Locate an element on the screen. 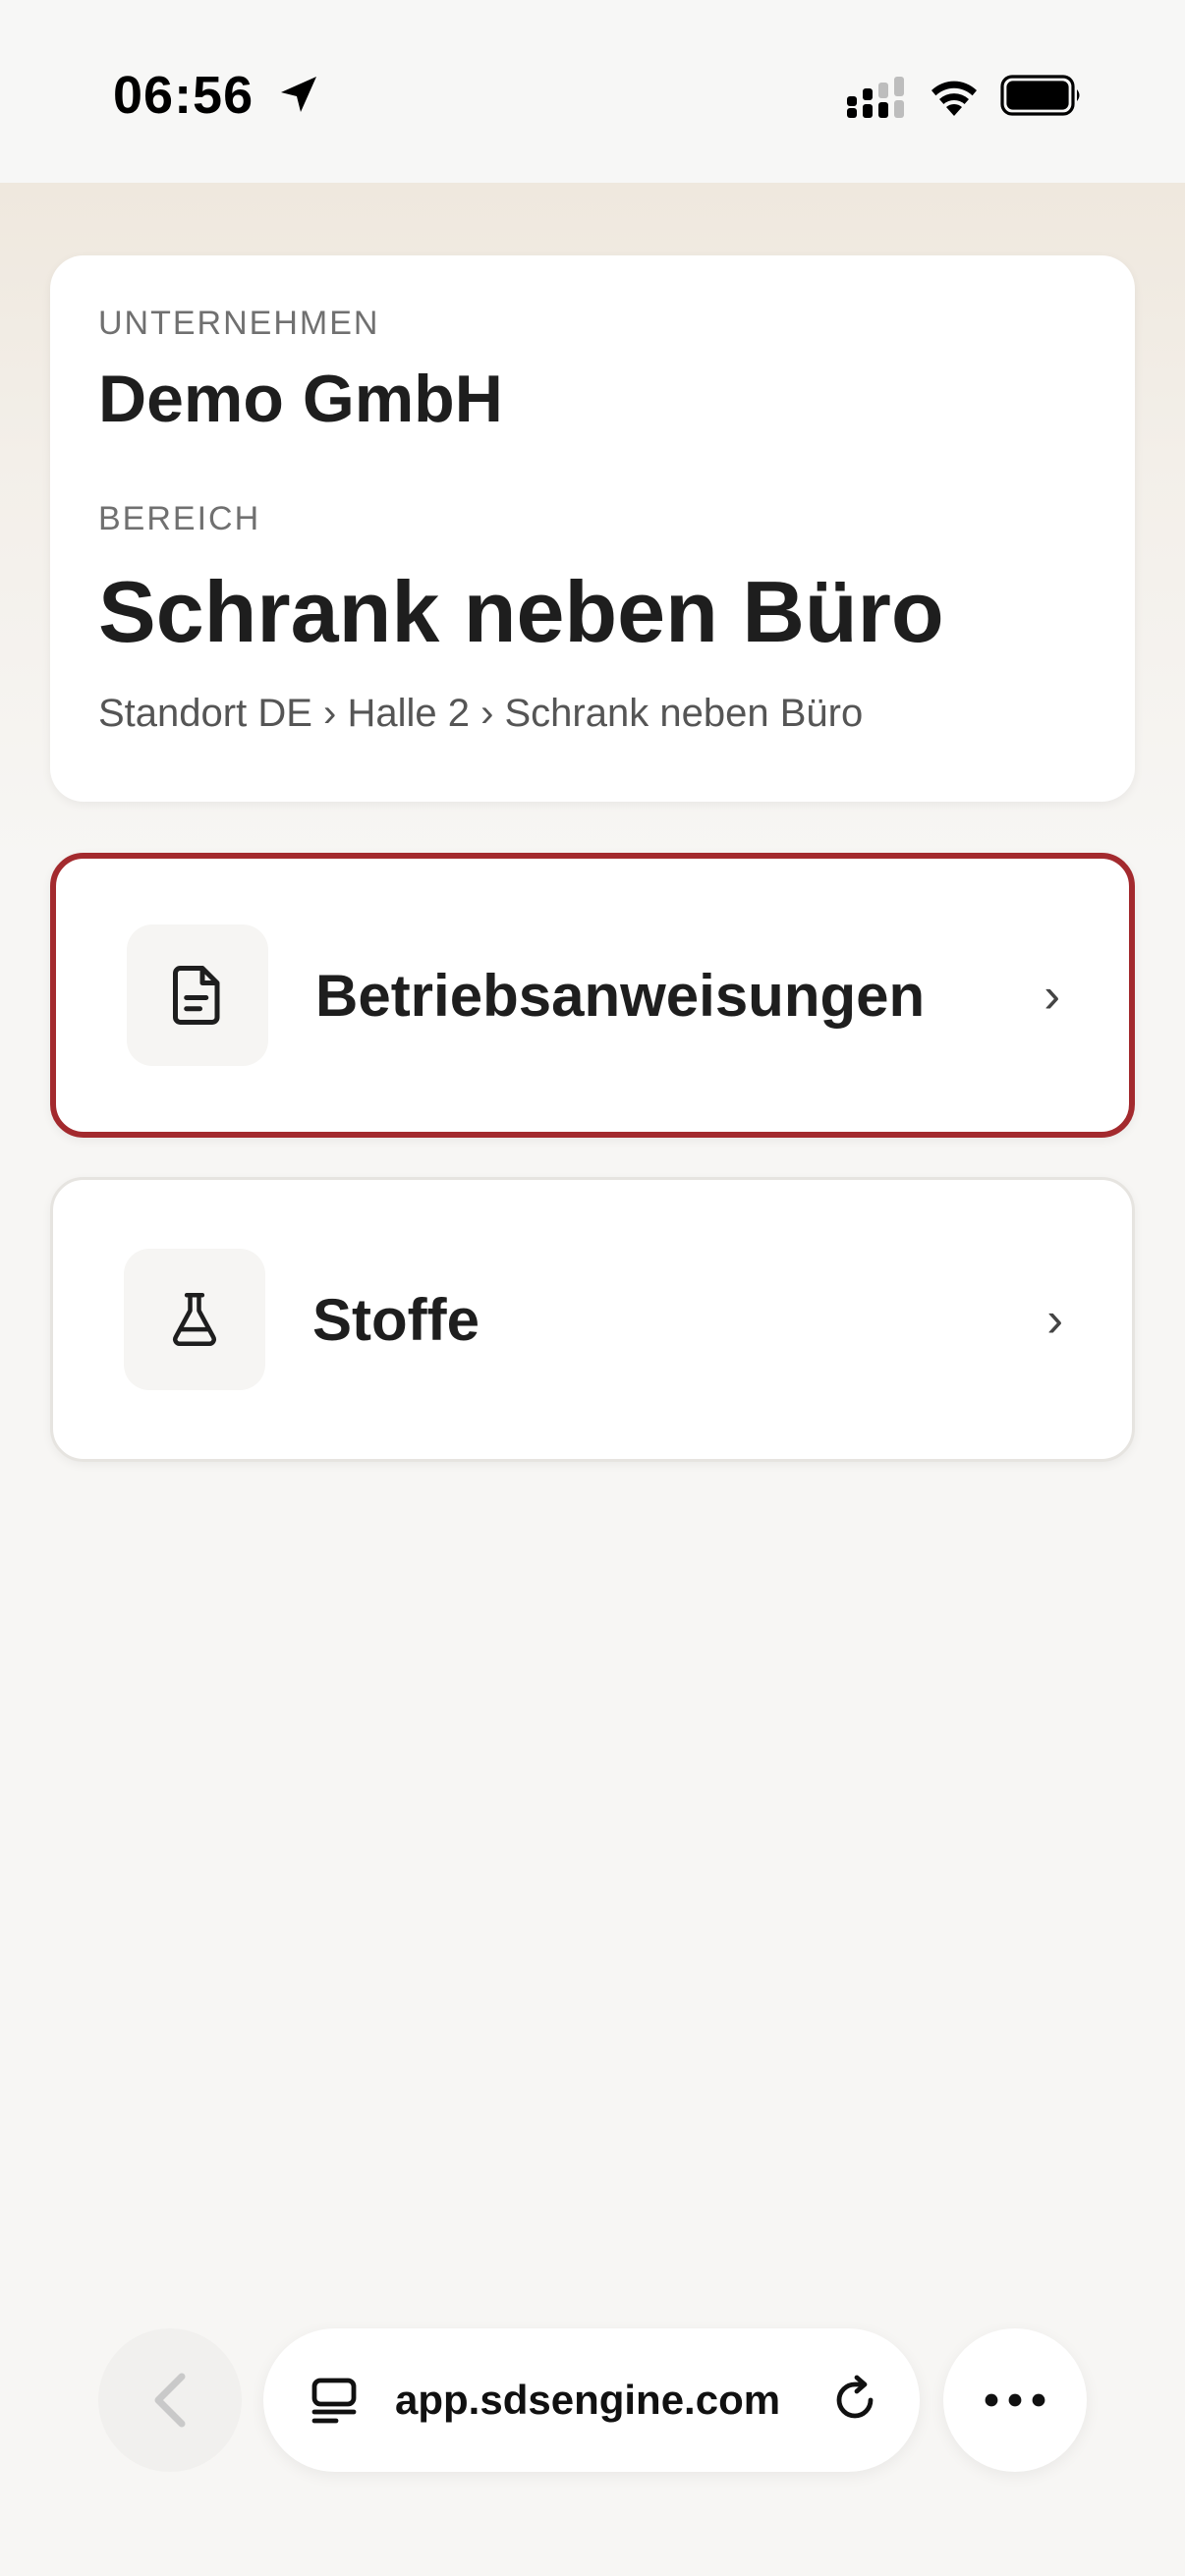 This screenshot has width=1185, height=2576. more-button is located at coordinates (1015, 2400).